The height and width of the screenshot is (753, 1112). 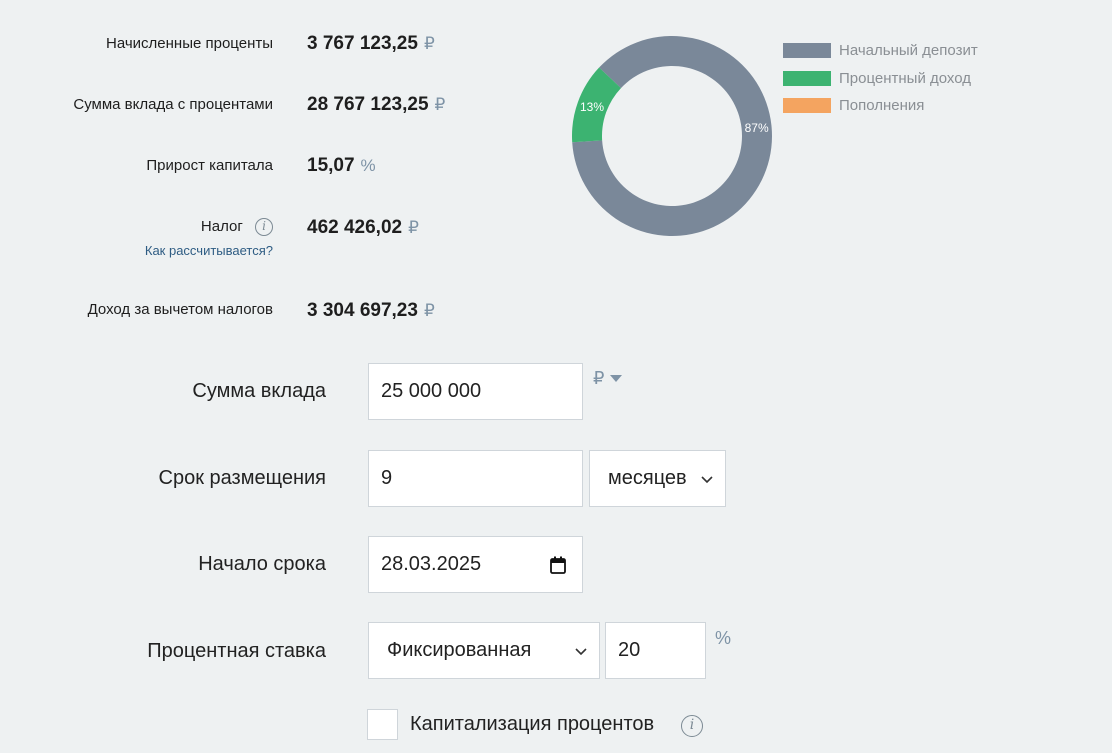 I want to click on start-date-label: Начало срока, so click(x=262, y=564).